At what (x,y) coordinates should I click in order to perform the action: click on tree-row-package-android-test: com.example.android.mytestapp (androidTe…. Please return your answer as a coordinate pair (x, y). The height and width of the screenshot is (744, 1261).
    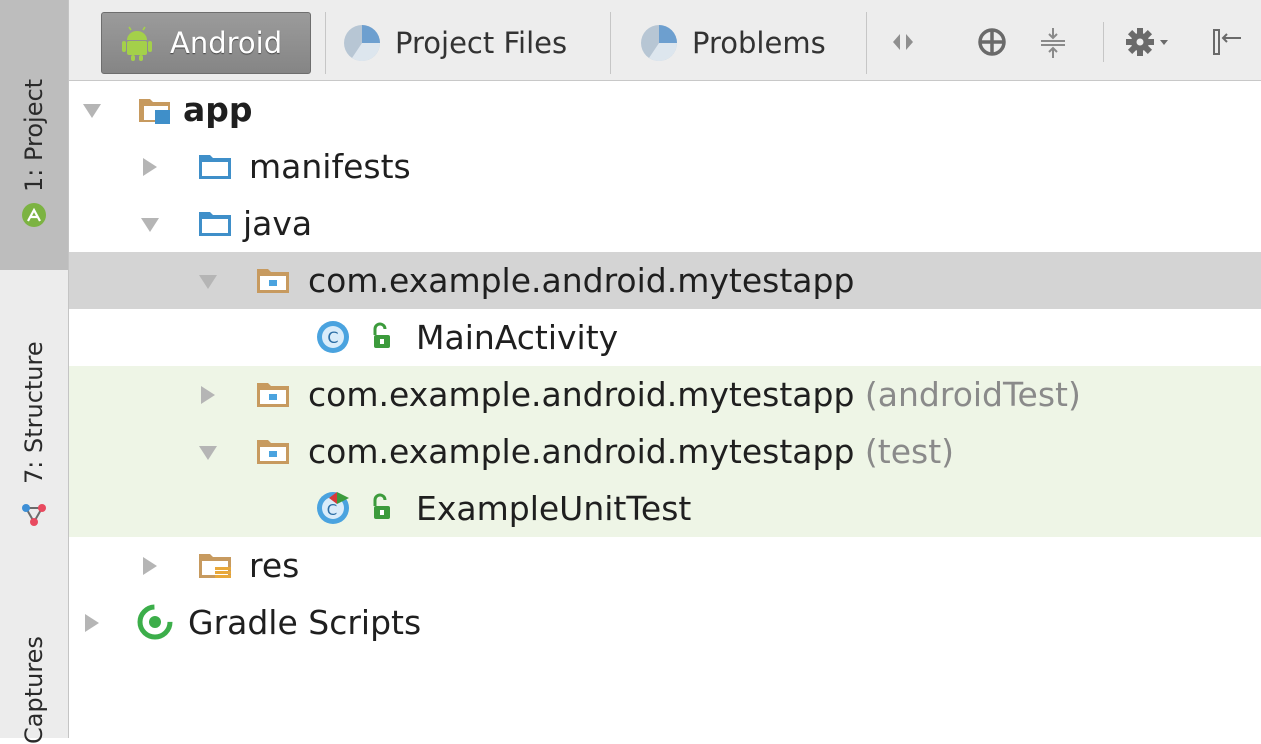
    Looking at the image, I should click on (665, 394).